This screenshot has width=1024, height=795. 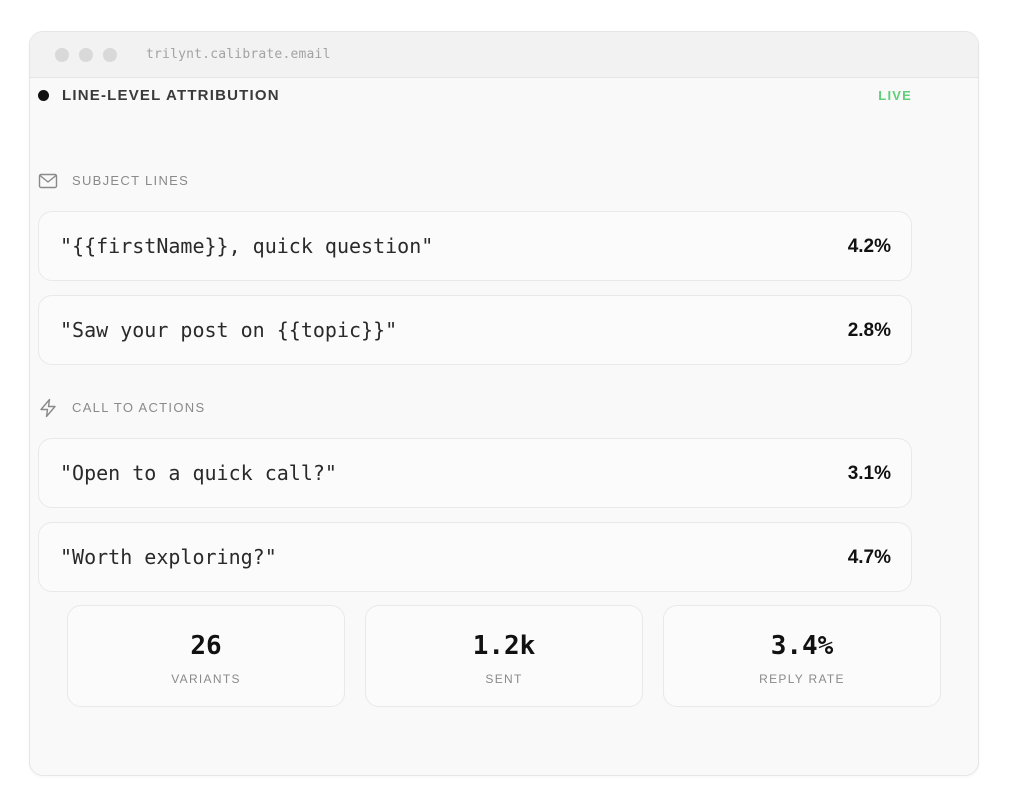 What do you see at coordinates (247, 246) in the screenshot?
I see `subject-line-text: "{{firstName}}, quick question"` at bounding box center [247, 246].